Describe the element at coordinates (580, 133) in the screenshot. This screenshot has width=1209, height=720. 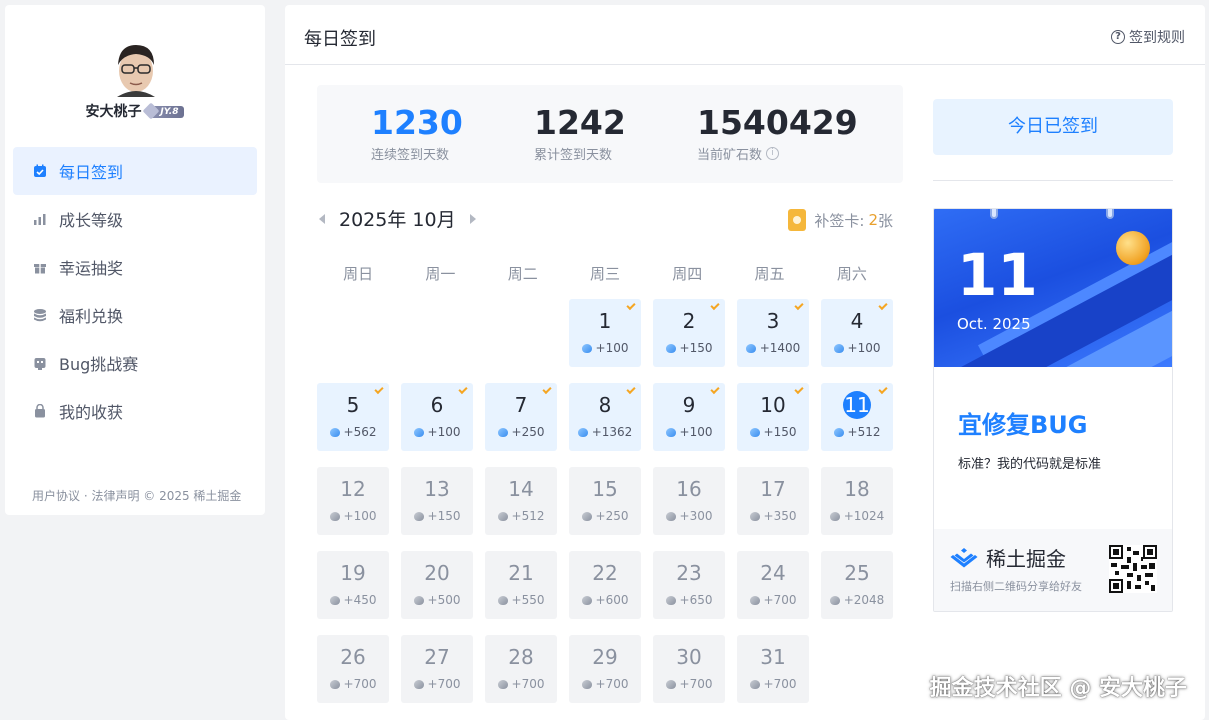
I see `stat-total: 1242 累计签到天数` at that location.